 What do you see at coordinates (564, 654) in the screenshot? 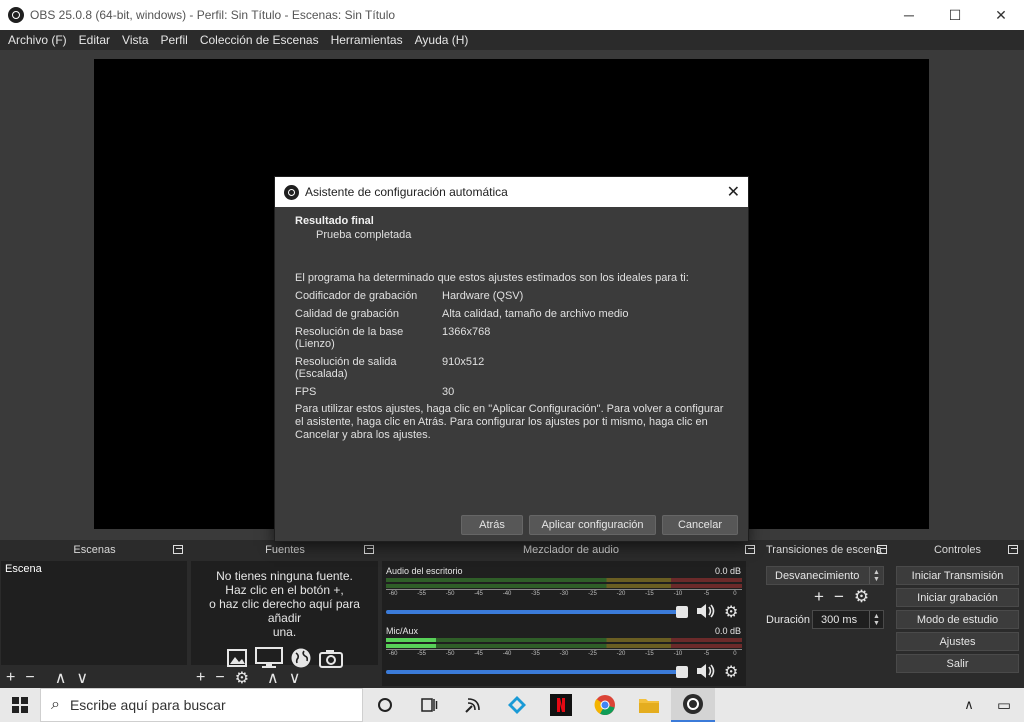
I see `meter-ticks: -60 -55 -50 -45 -40 -35 -30 -25 -20 -15 -10 -5 0` at bounding box center [564, 654].